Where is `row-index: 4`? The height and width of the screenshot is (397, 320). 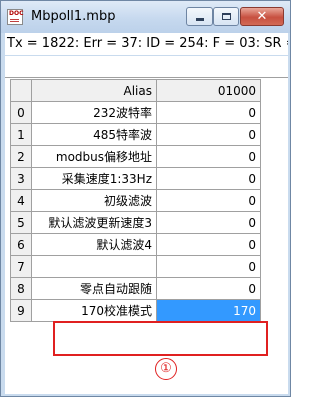
row-index: 4 is located at coordinates (21, 200).